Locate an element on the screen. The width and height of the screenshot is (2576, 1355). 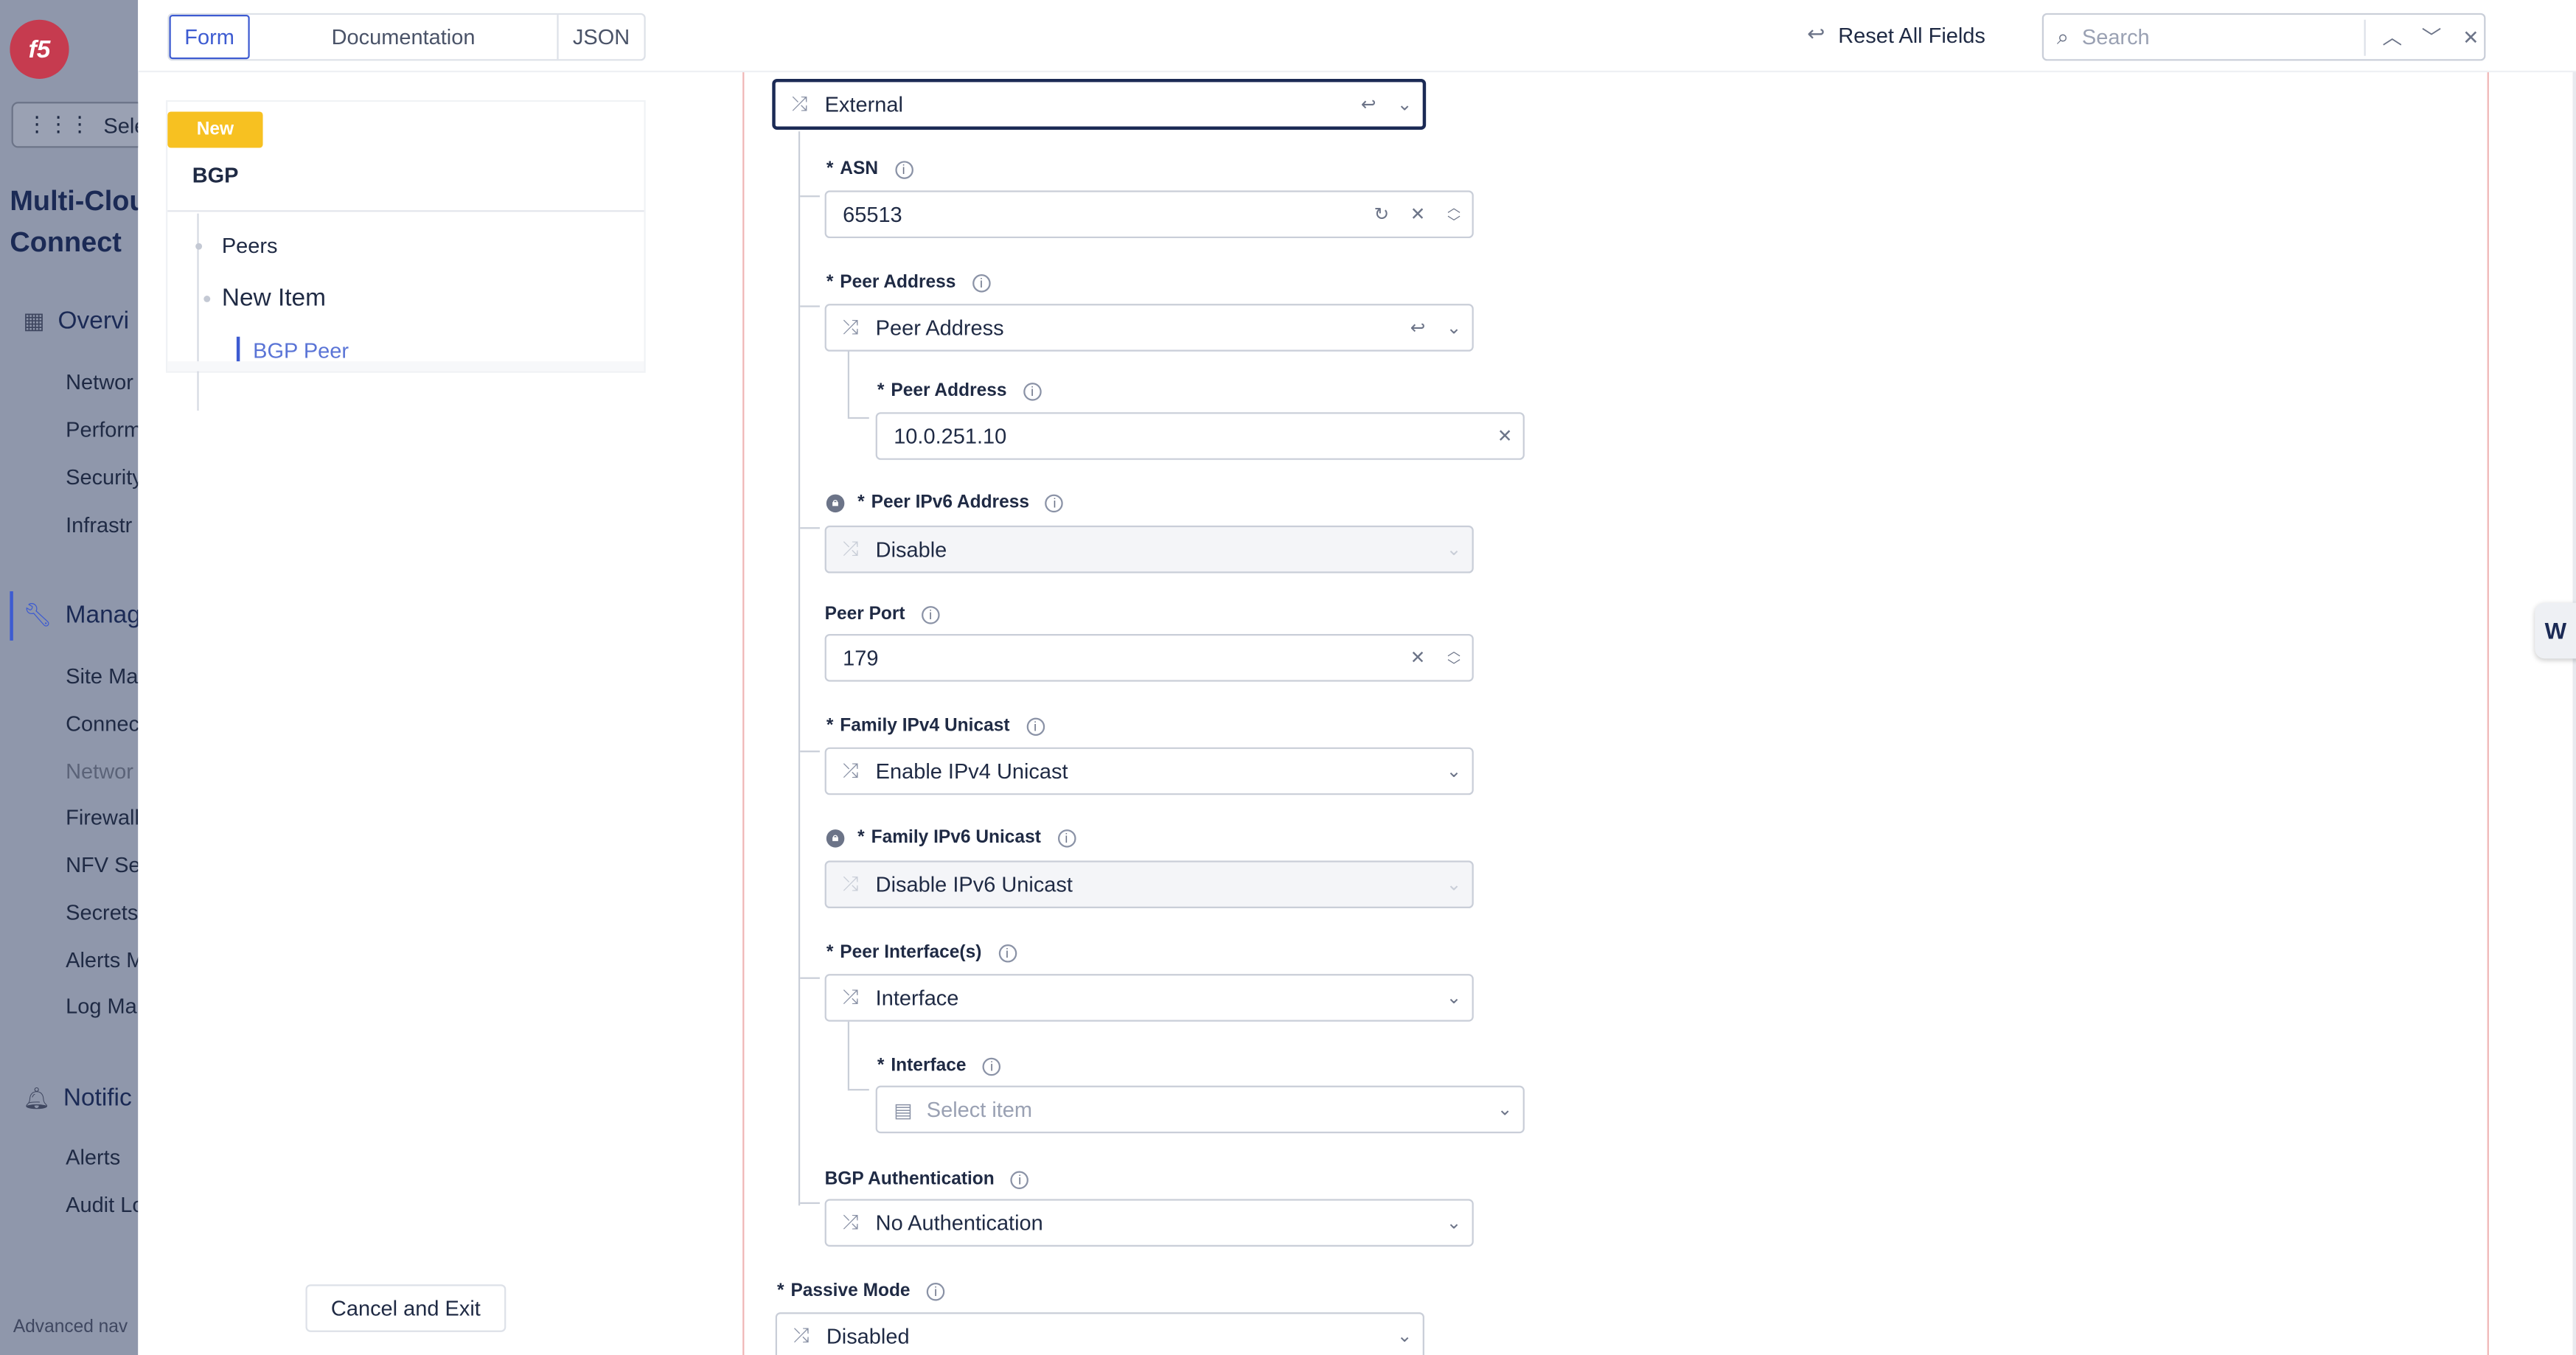
peer-address-input-field: ✕ is located at coordinates (1200, 436).